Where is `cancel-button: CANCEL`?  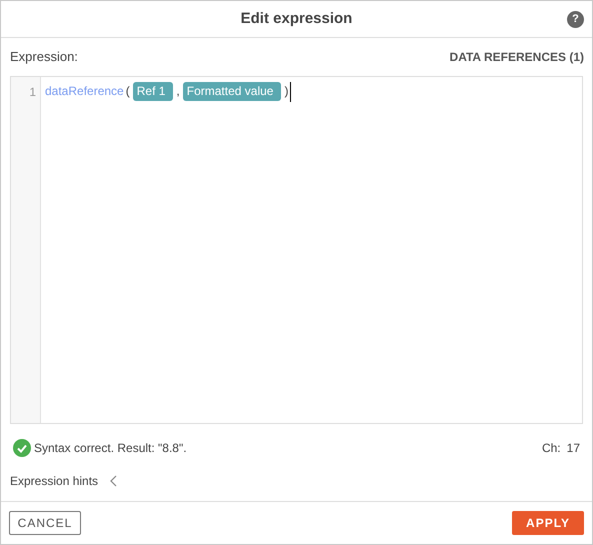
cancel-button: CANCEL is located at coordinates (45, 523).